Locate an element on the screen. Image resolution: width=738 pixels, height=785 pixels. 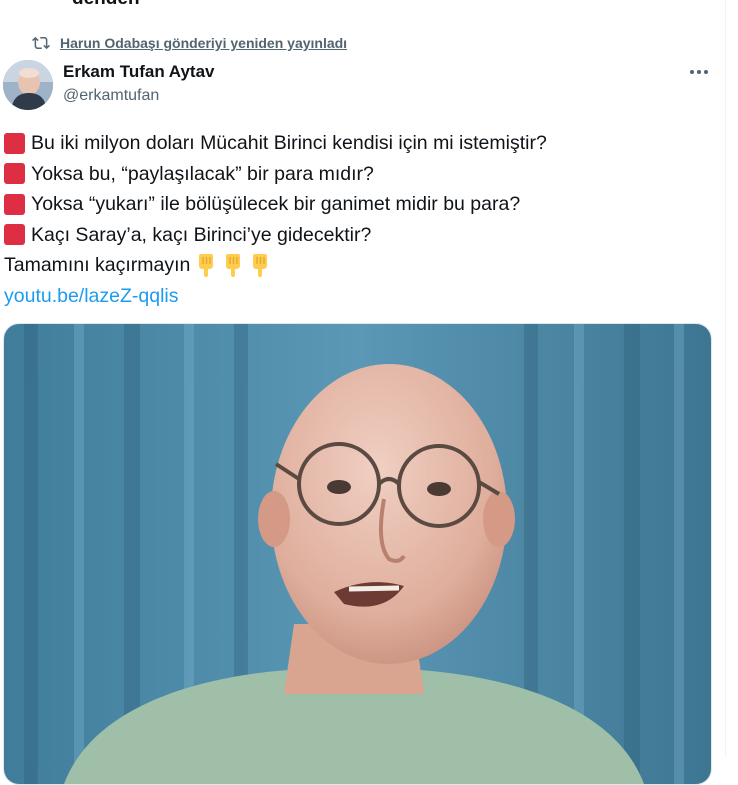
tweet-link-line: youtu.be/lazeZ-qqlis is located at coordinates (354, 296).